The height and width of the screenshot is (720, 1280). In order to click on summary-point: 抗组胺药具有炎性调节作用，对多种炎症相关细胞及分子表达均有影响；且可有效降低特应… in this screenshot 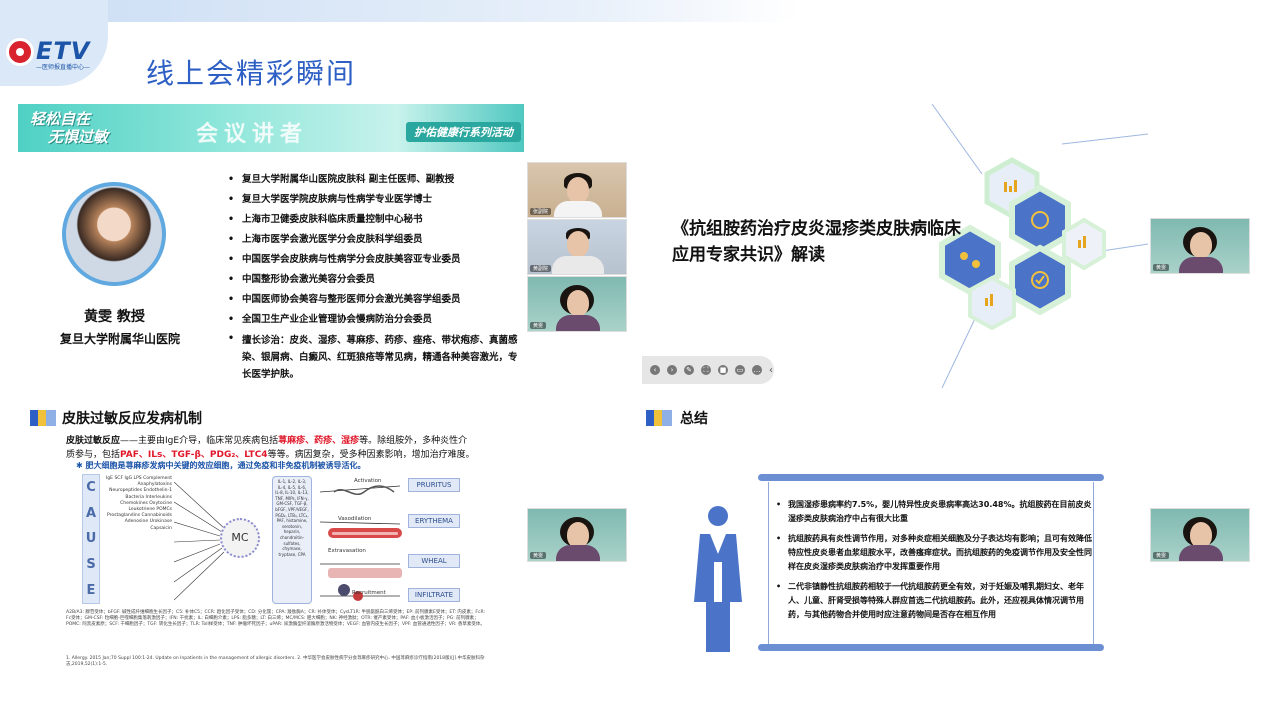, I will do `click(935, 553)`.